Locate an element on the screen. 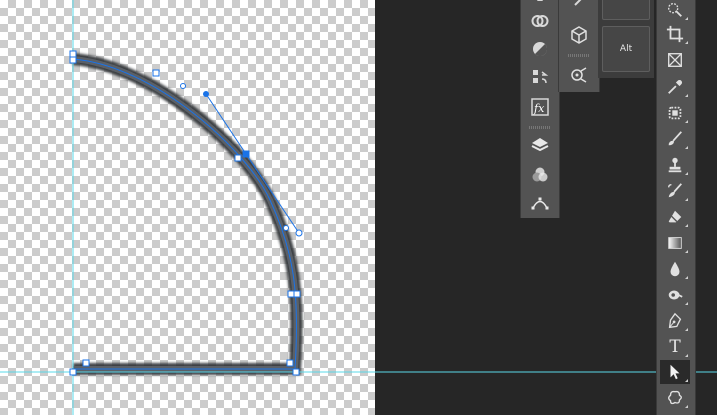 The width and height of the screenshot is (717, 415). eraser-tool-icon is located at coordinates (675, 217).